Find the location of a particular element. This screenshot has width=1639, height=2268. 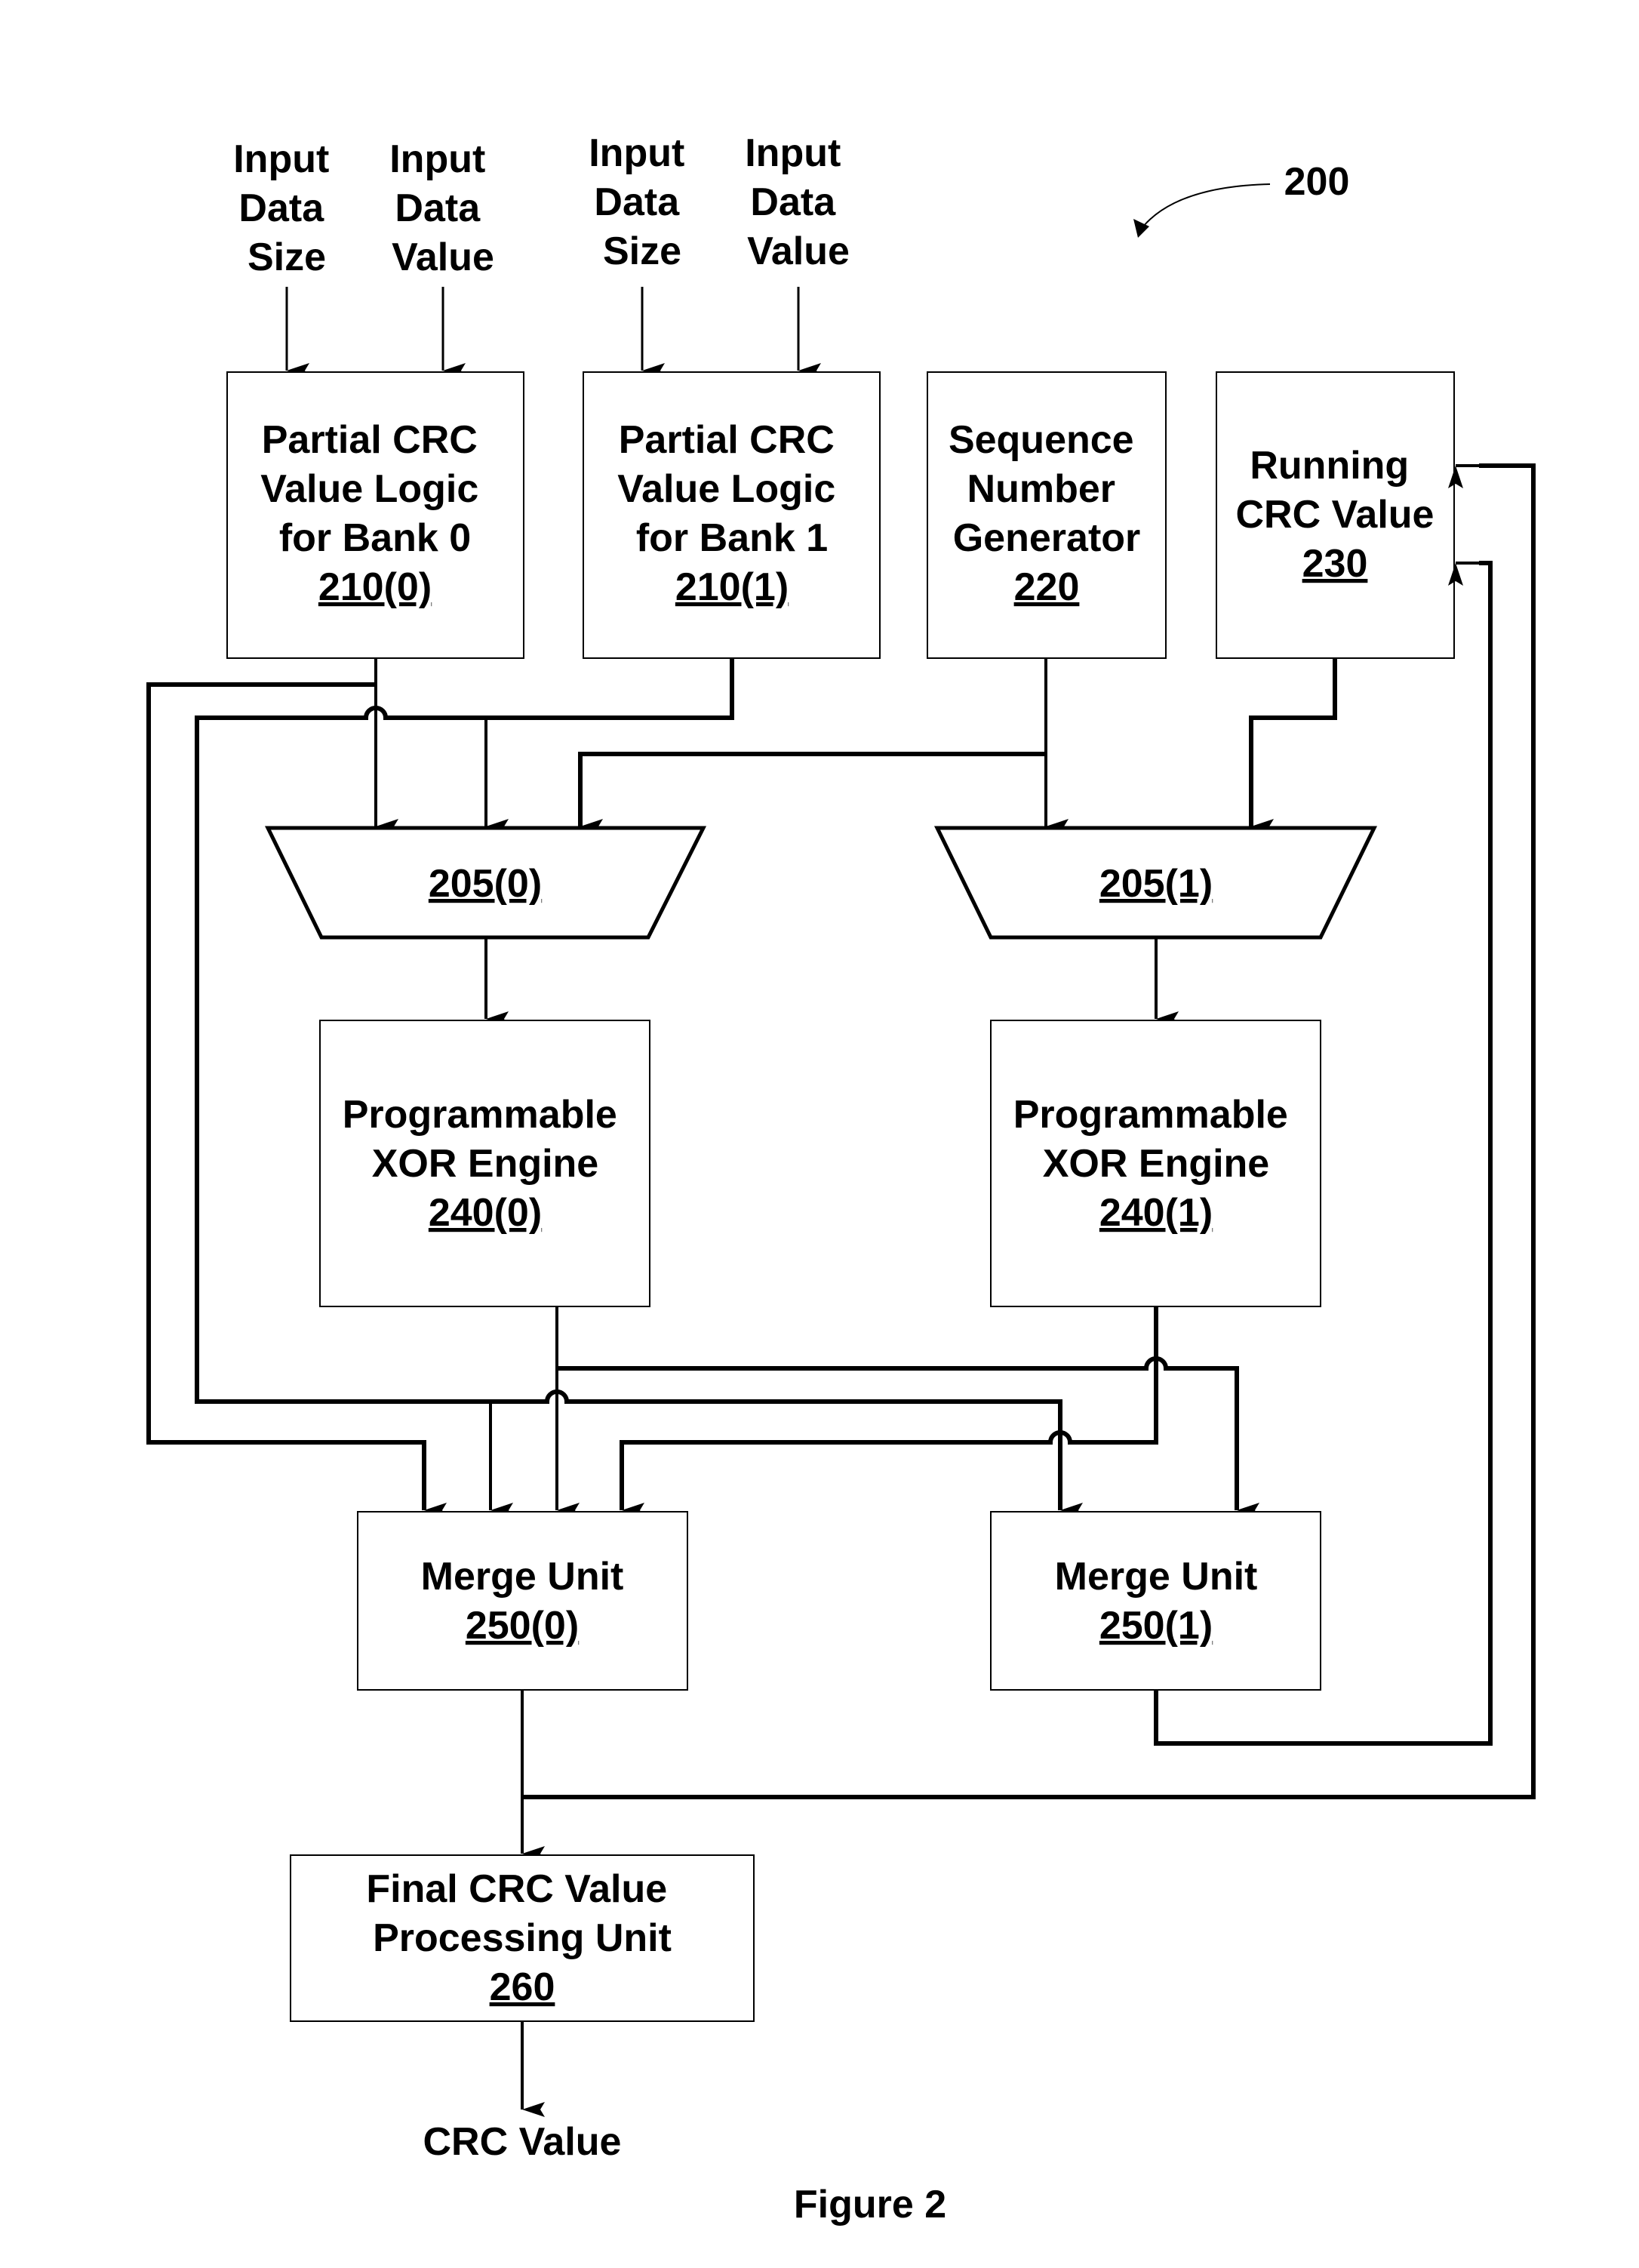

sequence-number-generator-ref: 220 is located at coordinates (1047, 587).